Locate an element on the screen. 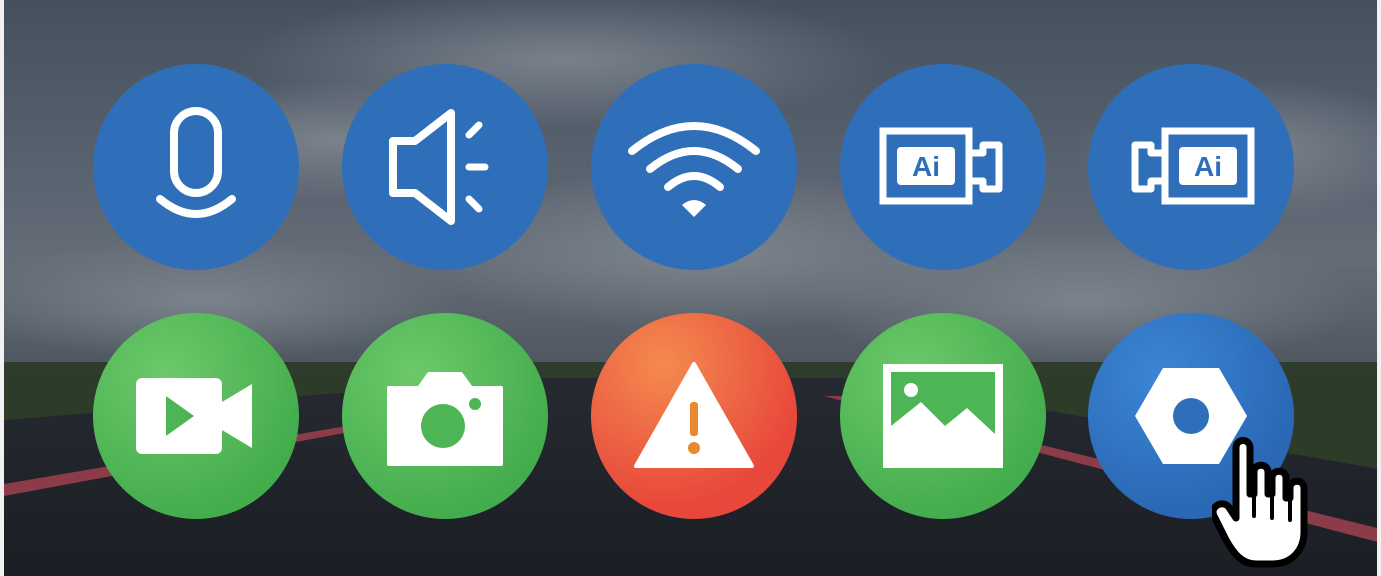 This screenshot has height=576, width=1381. warning-button is located at coordinates (694, 416).